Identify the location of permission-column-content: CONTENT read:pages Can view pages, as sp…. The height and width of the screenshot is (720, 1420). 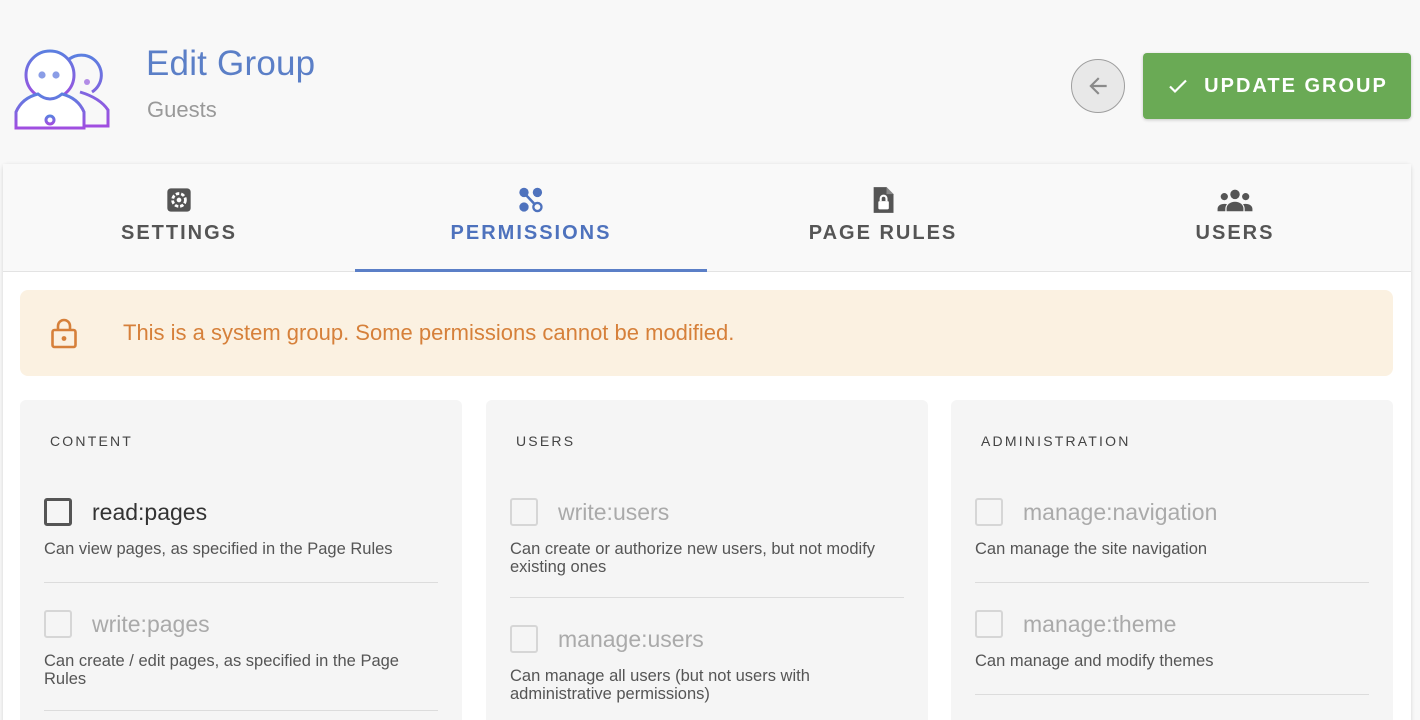
(241, 560).